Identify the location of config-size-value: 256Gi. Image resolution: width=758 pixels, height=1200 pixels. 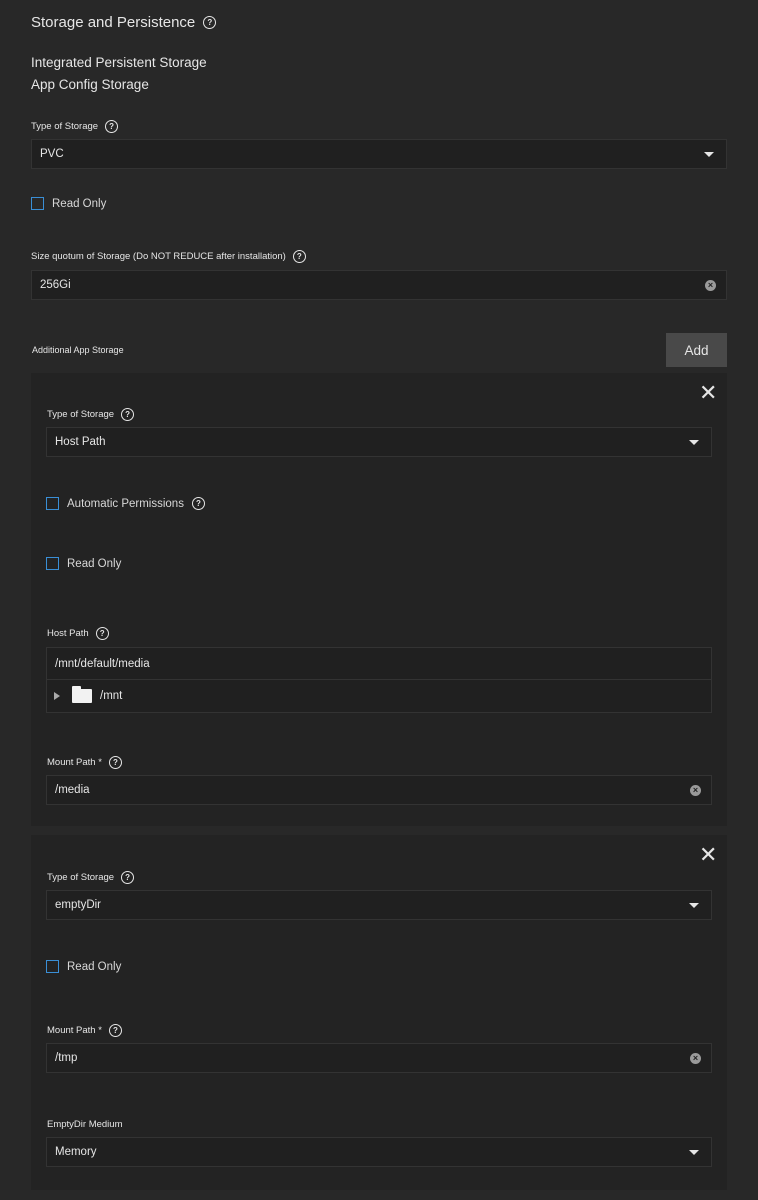
(55, 285).